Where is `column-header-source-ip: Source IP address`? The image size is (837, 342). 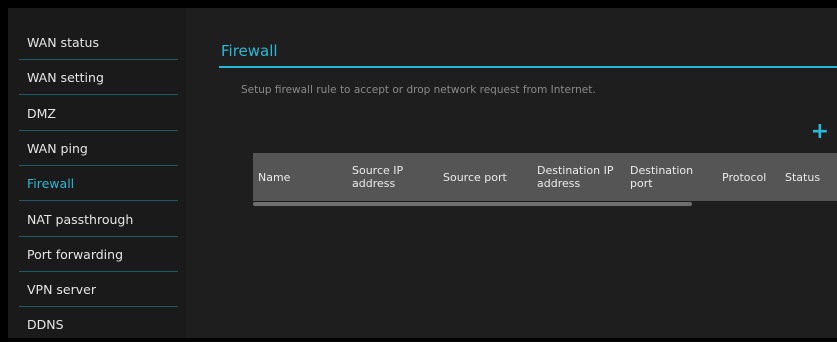 column-header-source-ip: Source IP address is located at coordinates (378, 177).